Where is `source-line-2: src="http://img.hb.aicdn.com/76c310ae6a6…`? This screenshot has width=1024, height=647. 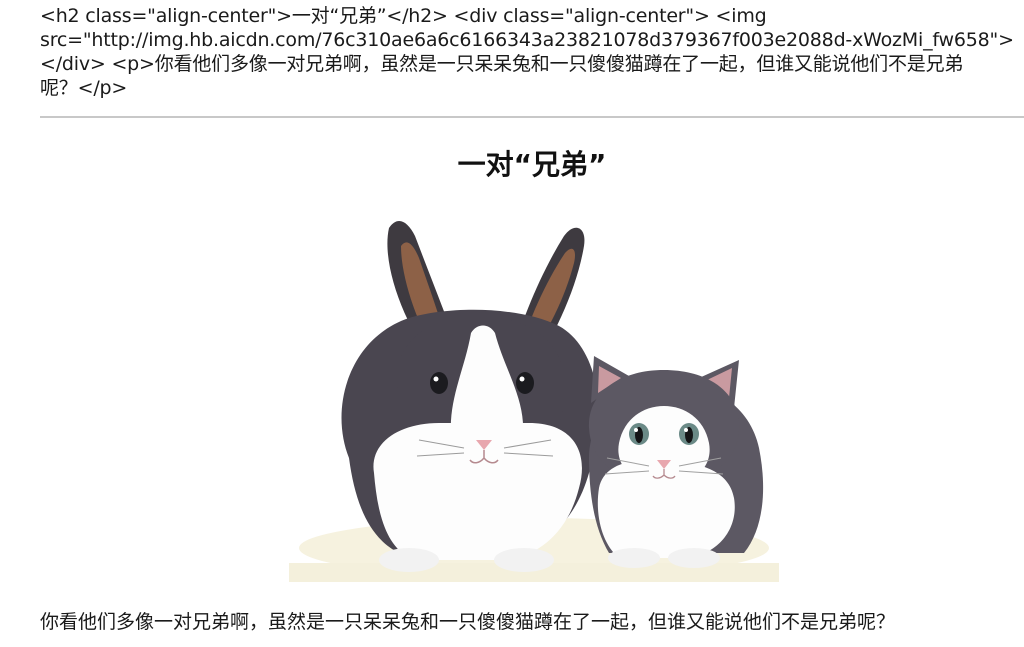
source-line-2: src="http://img.hb.aicdn.com/76c310ae6a6… is located at coordinates (527, 40).